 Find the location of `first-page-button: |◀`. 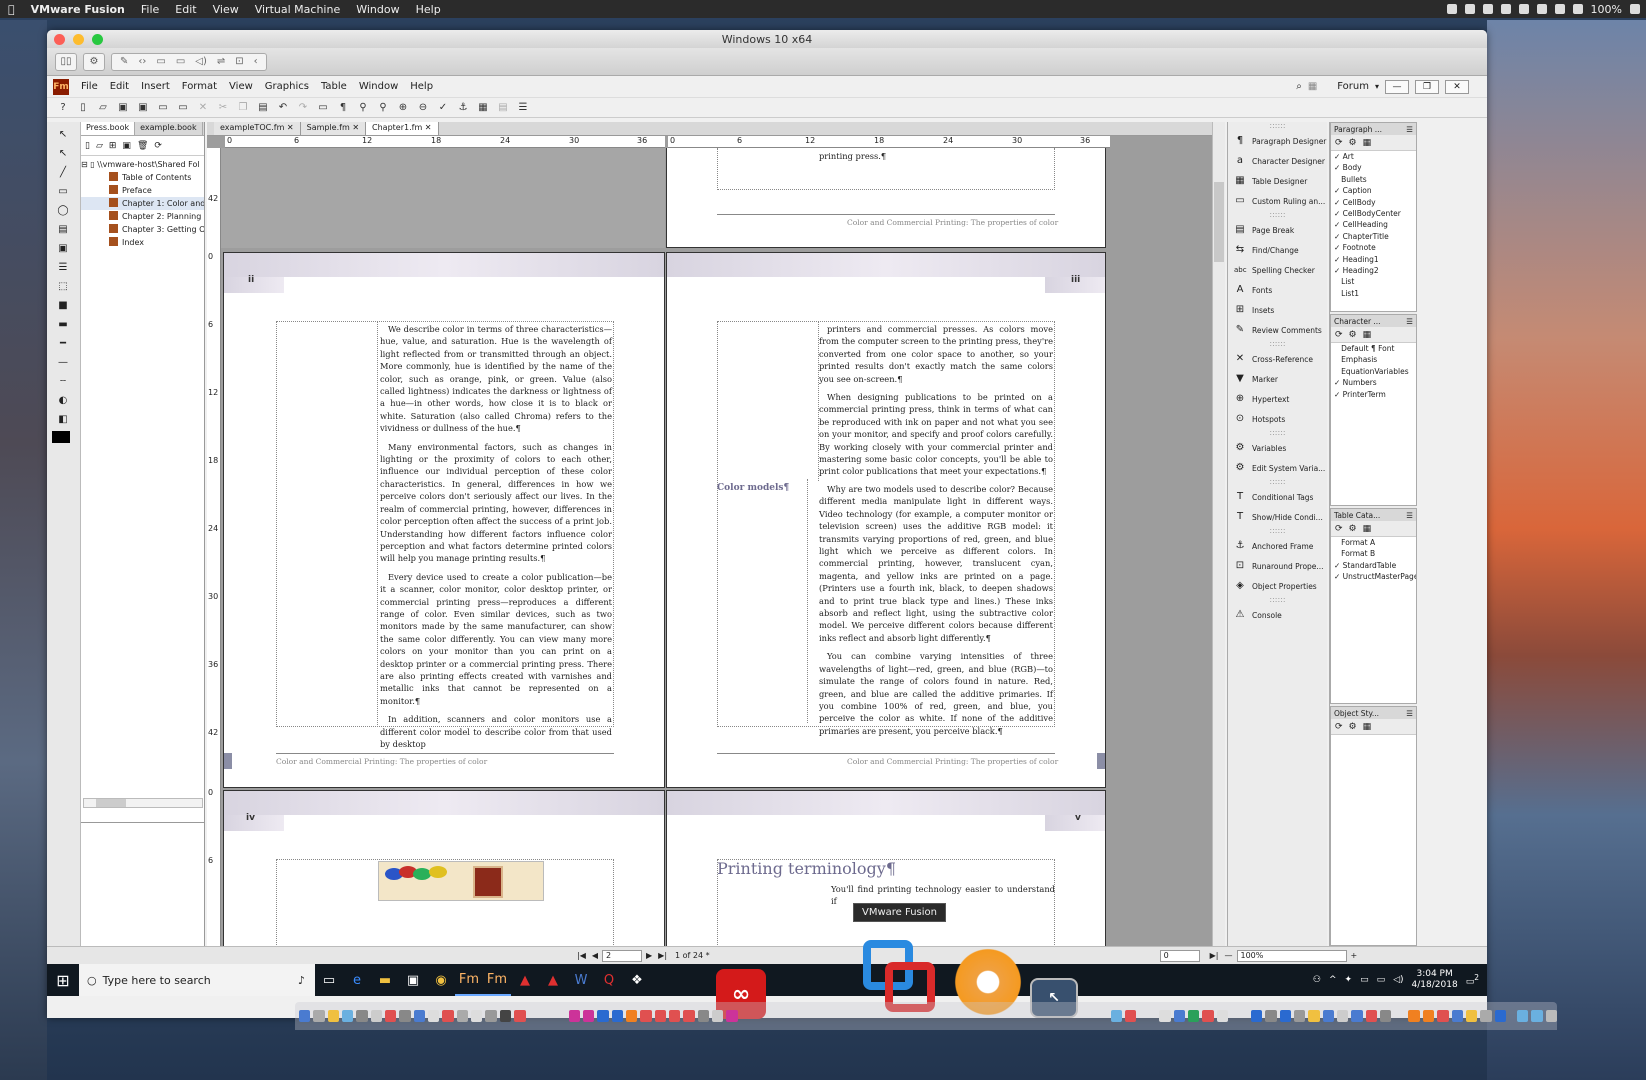

first-page-button: |◀ is located at coordinates (581, 955).